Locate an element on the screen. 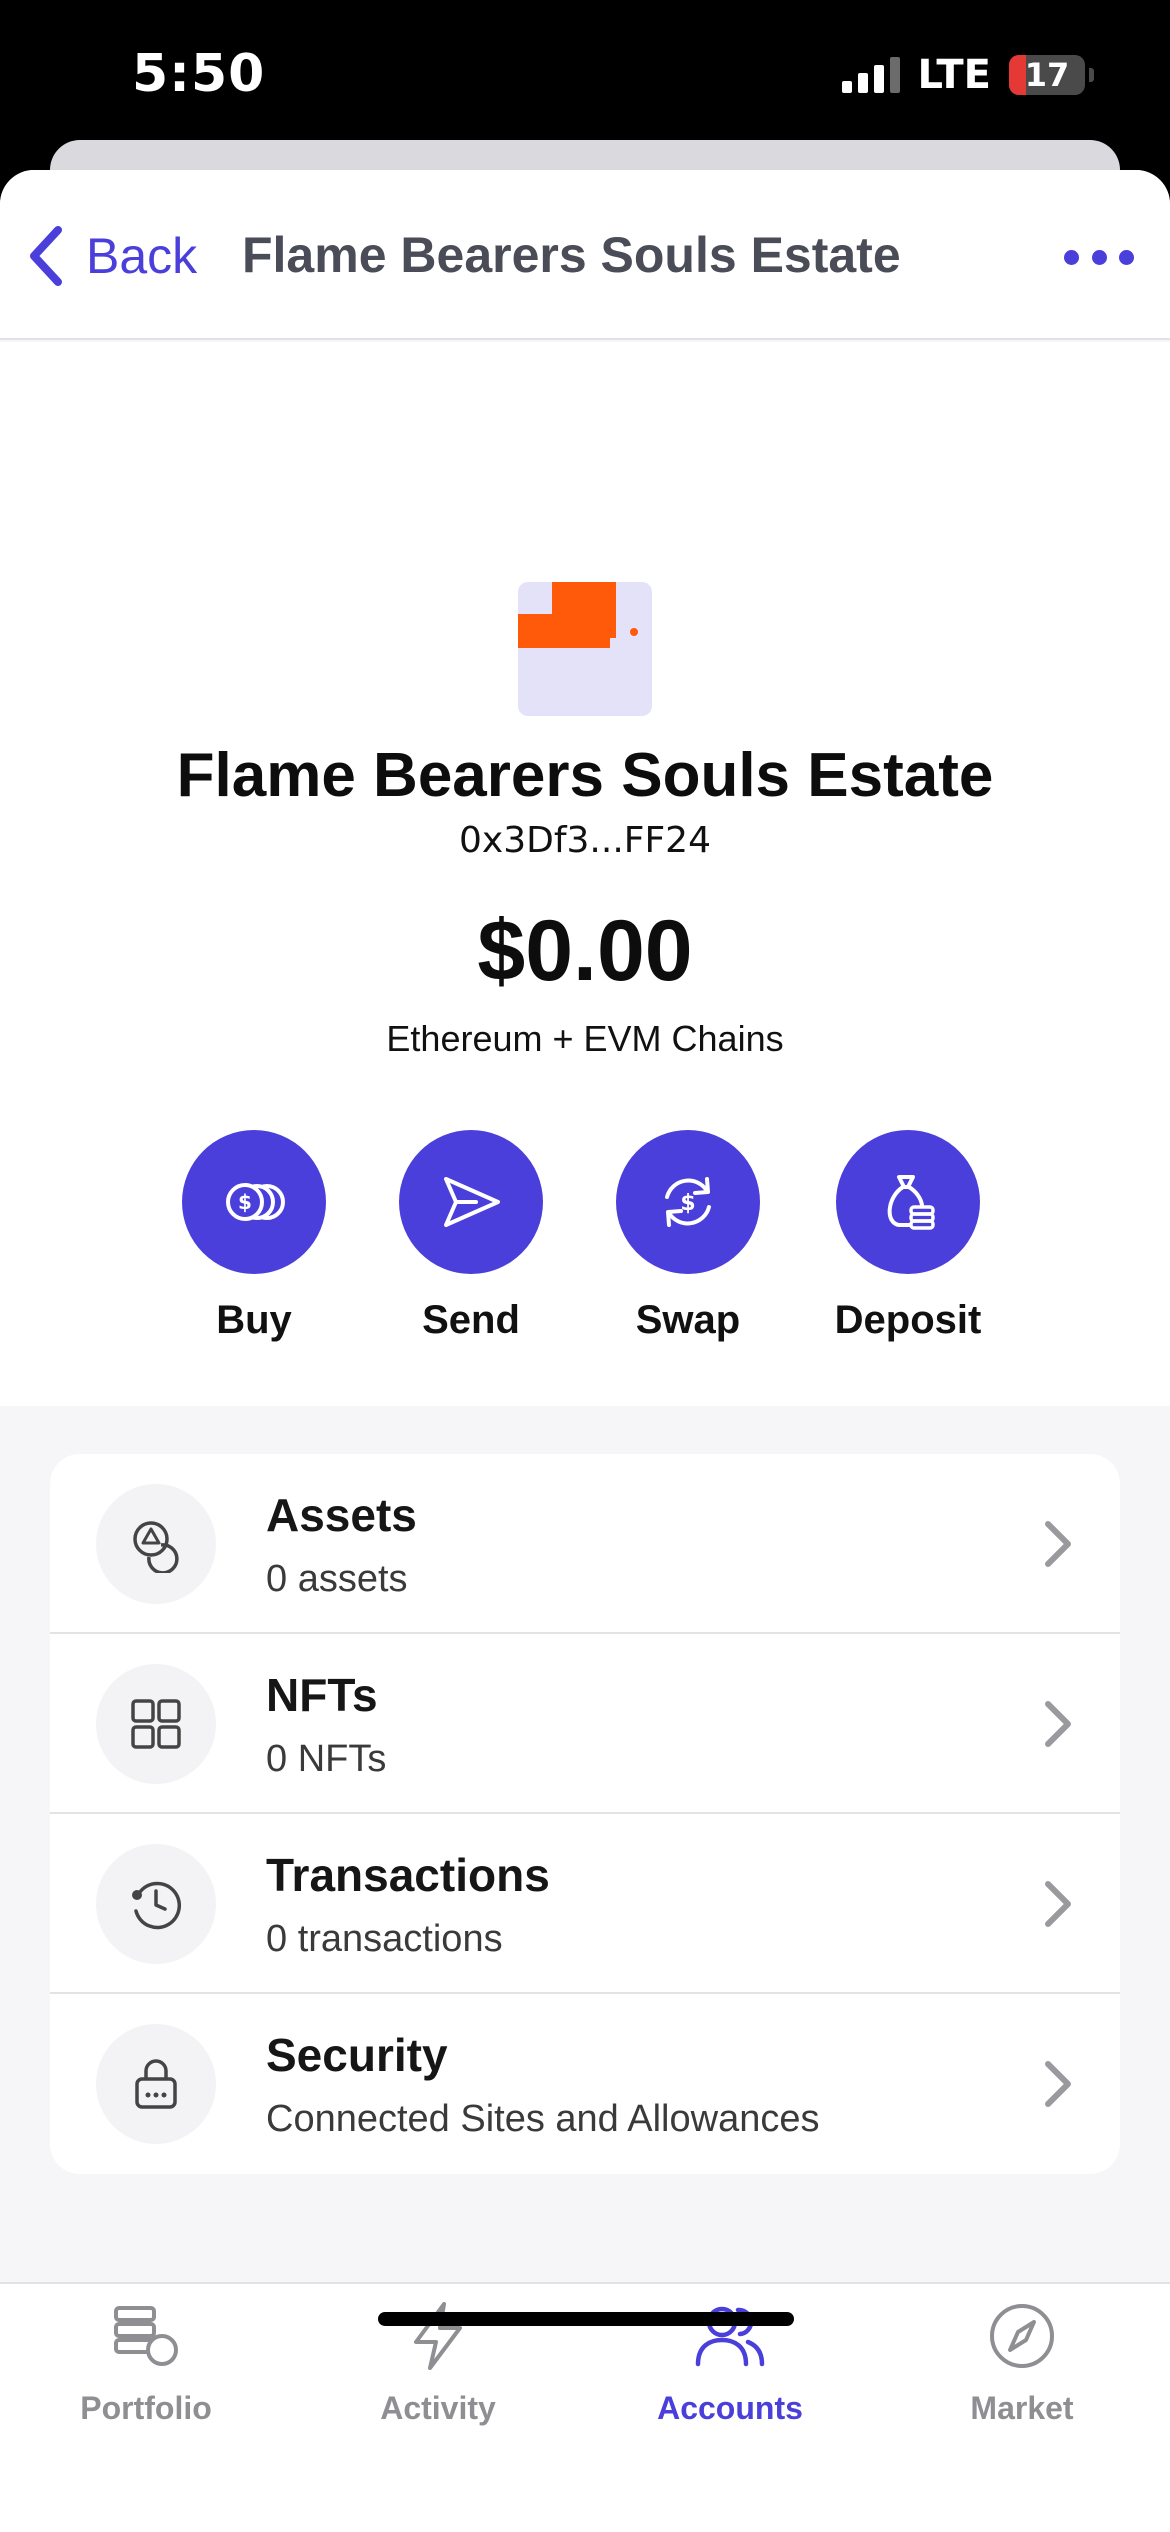 The width and height of the screenshot is (1170, 2532). deposit-icon is located at coordinates (911, 1202).